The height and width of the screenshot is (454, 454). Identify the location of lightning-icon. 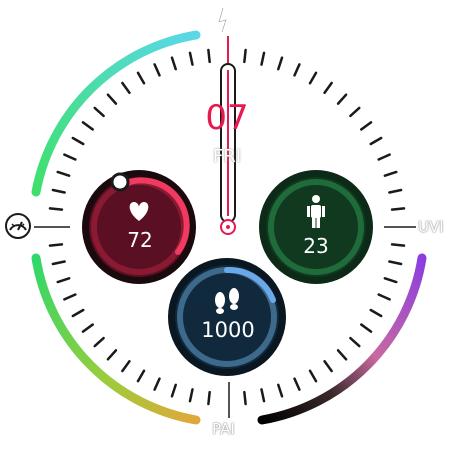
(227, 20).